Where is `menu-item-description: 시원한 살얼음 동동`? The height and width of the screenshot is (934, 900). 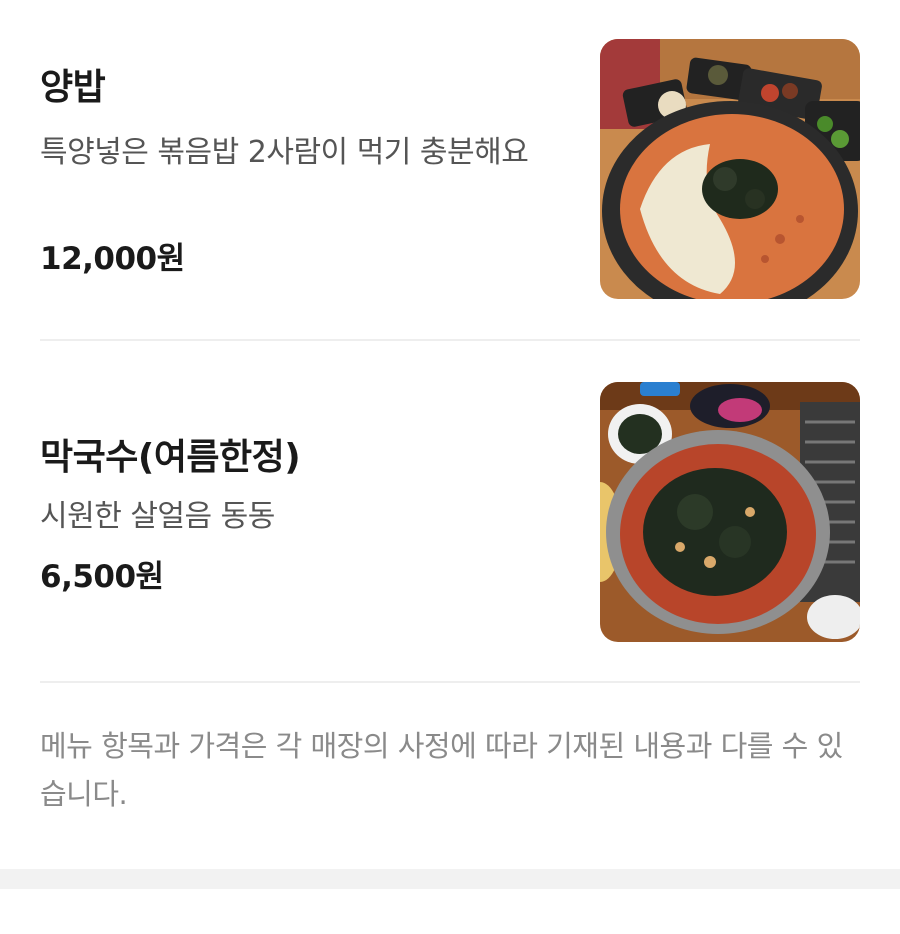 menu-item-description: 시원한 살얼음 동동 is located at coordinates (157, 516).